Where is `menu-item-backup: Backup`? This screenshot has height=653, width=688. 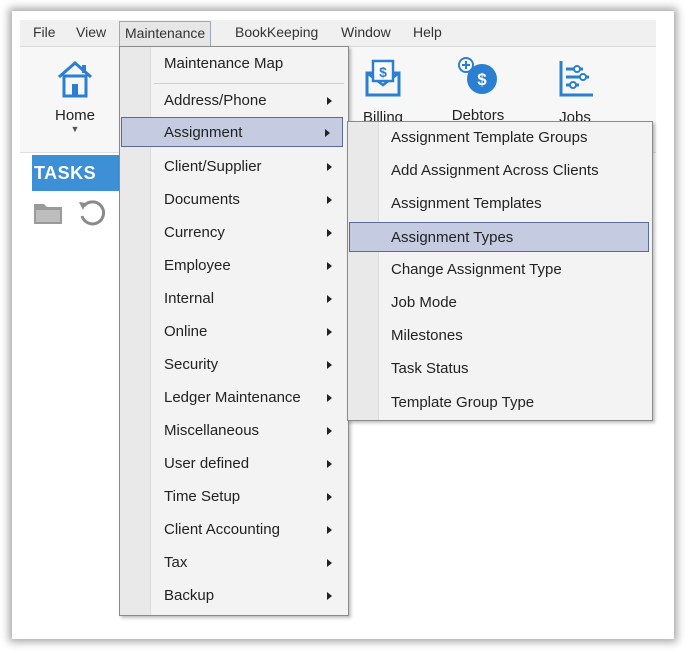
menu-item-backup: Backup is located at coordinates (254, 596).